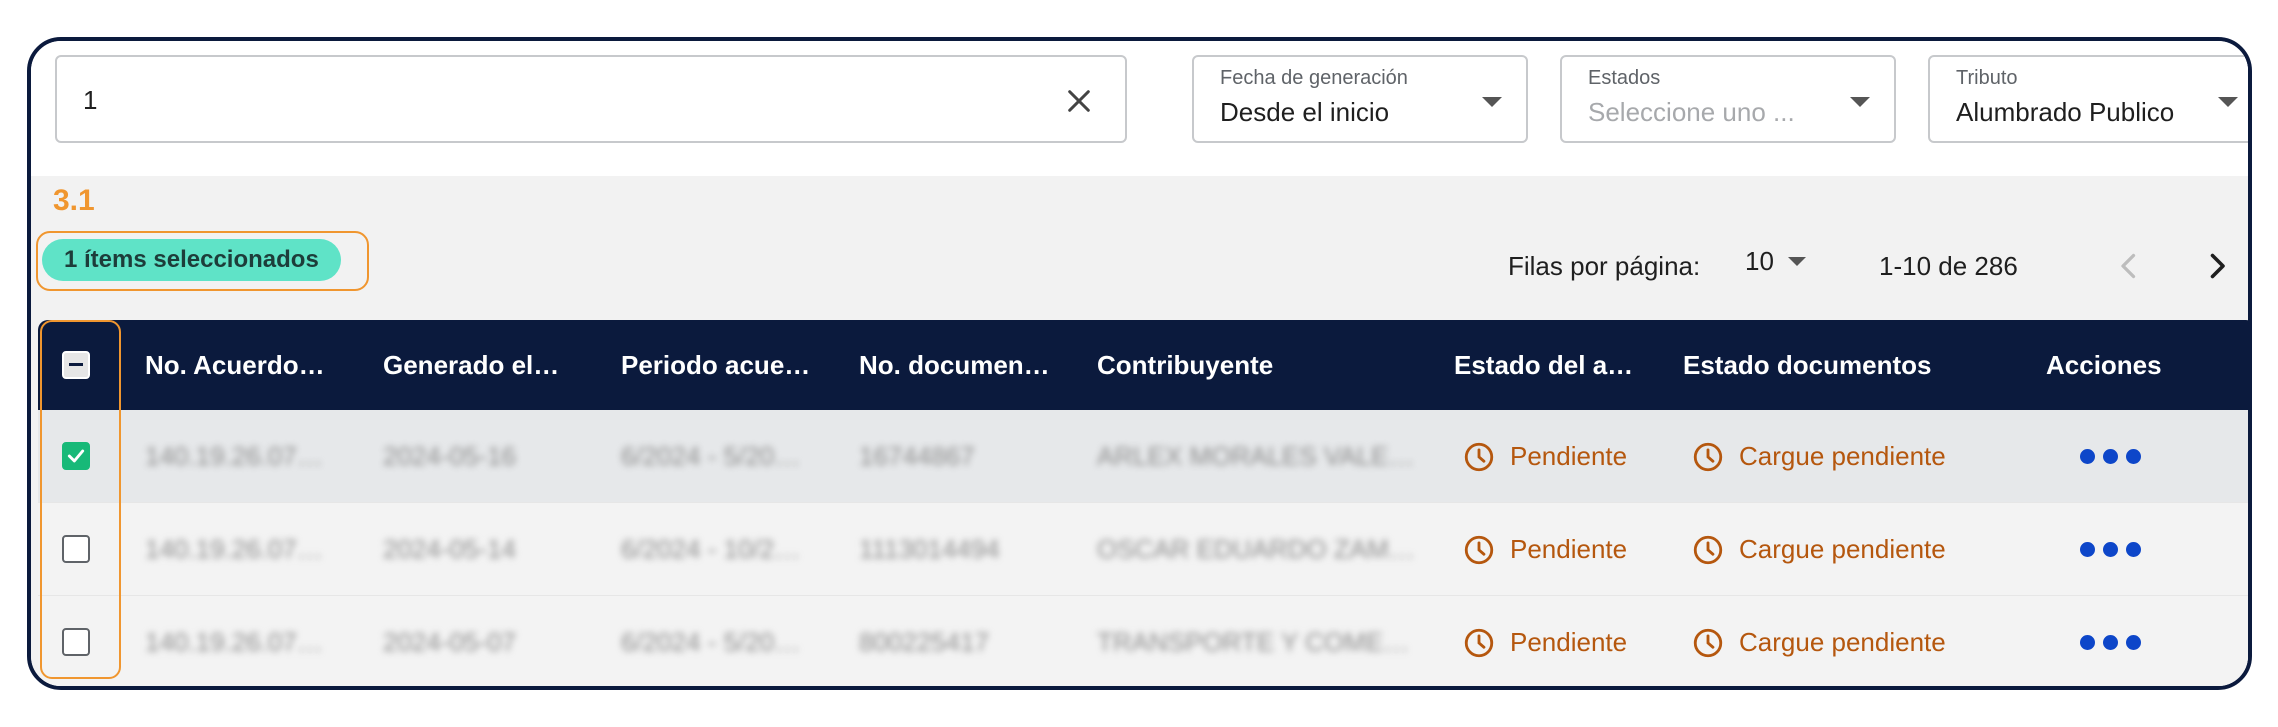  Describe the element at coordinates (1305, 112) in the screenshot. I see `fecha-generacion-value: Desde el inicio` at that location.